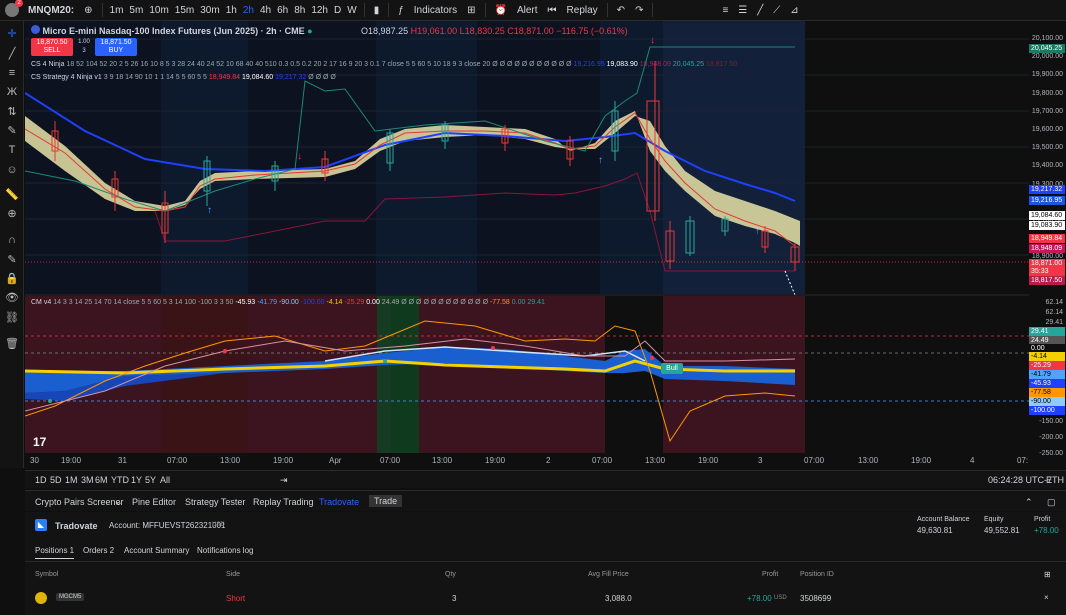  Describe the element at coordinates (88, 10) in the screenshot. I see `compare-plus-icon: ⊕` at that location.